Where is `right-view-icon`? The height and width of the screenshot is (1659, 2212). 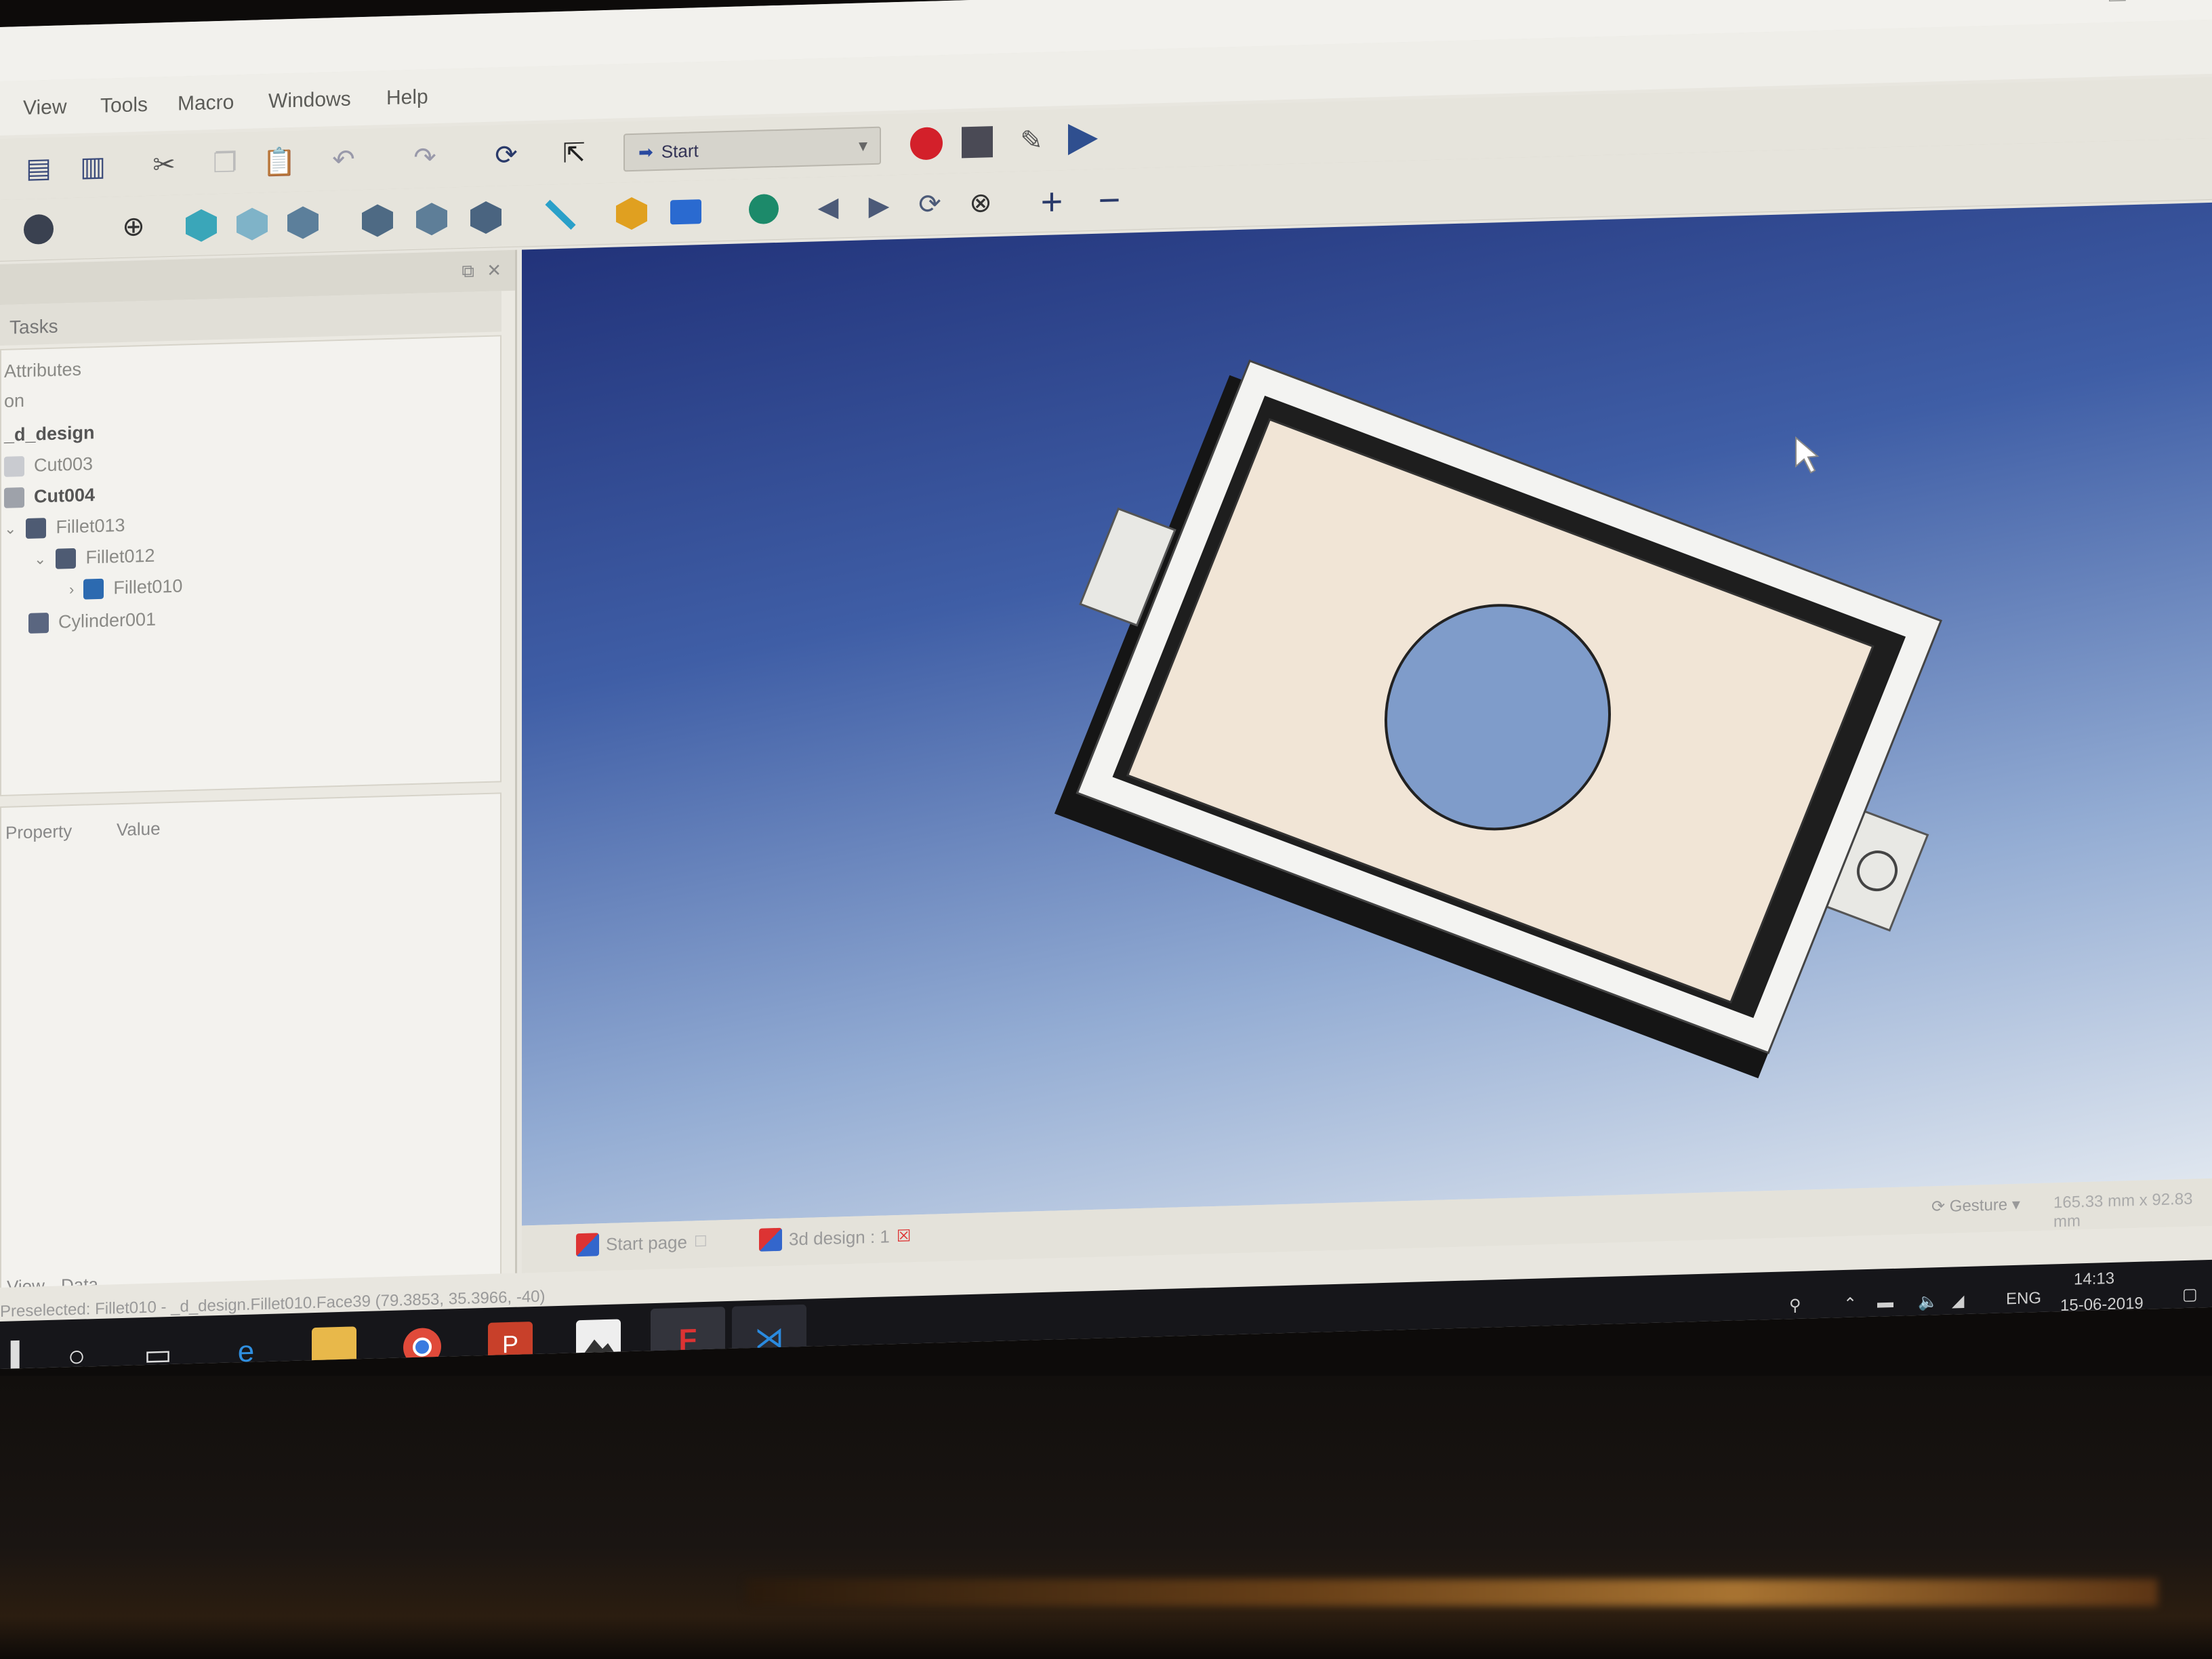
right-view-icon is located at coordinates (378, 220).